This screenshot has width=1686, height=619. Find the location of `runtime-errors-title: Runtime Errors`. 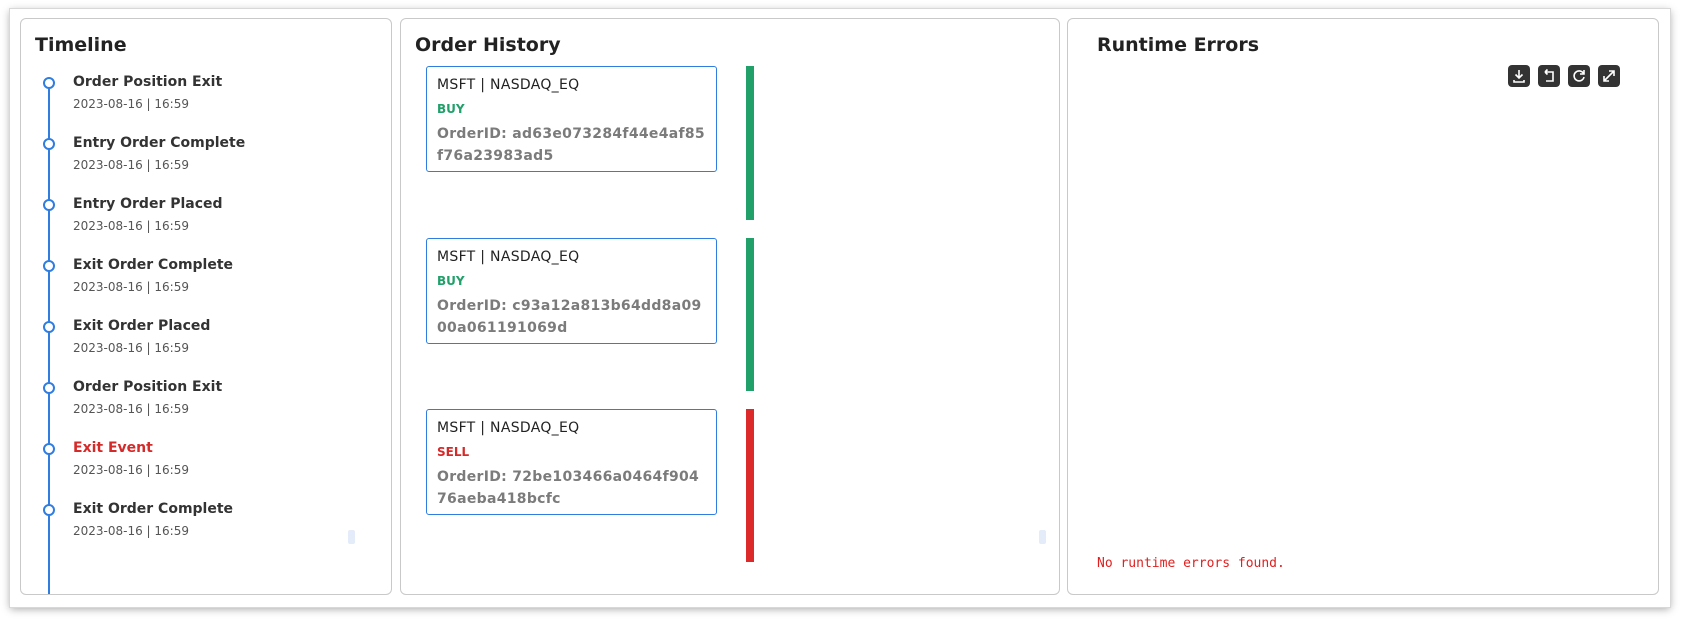

runtime-errors-title: Runtime Errors is located at coordinates (1178, 45).